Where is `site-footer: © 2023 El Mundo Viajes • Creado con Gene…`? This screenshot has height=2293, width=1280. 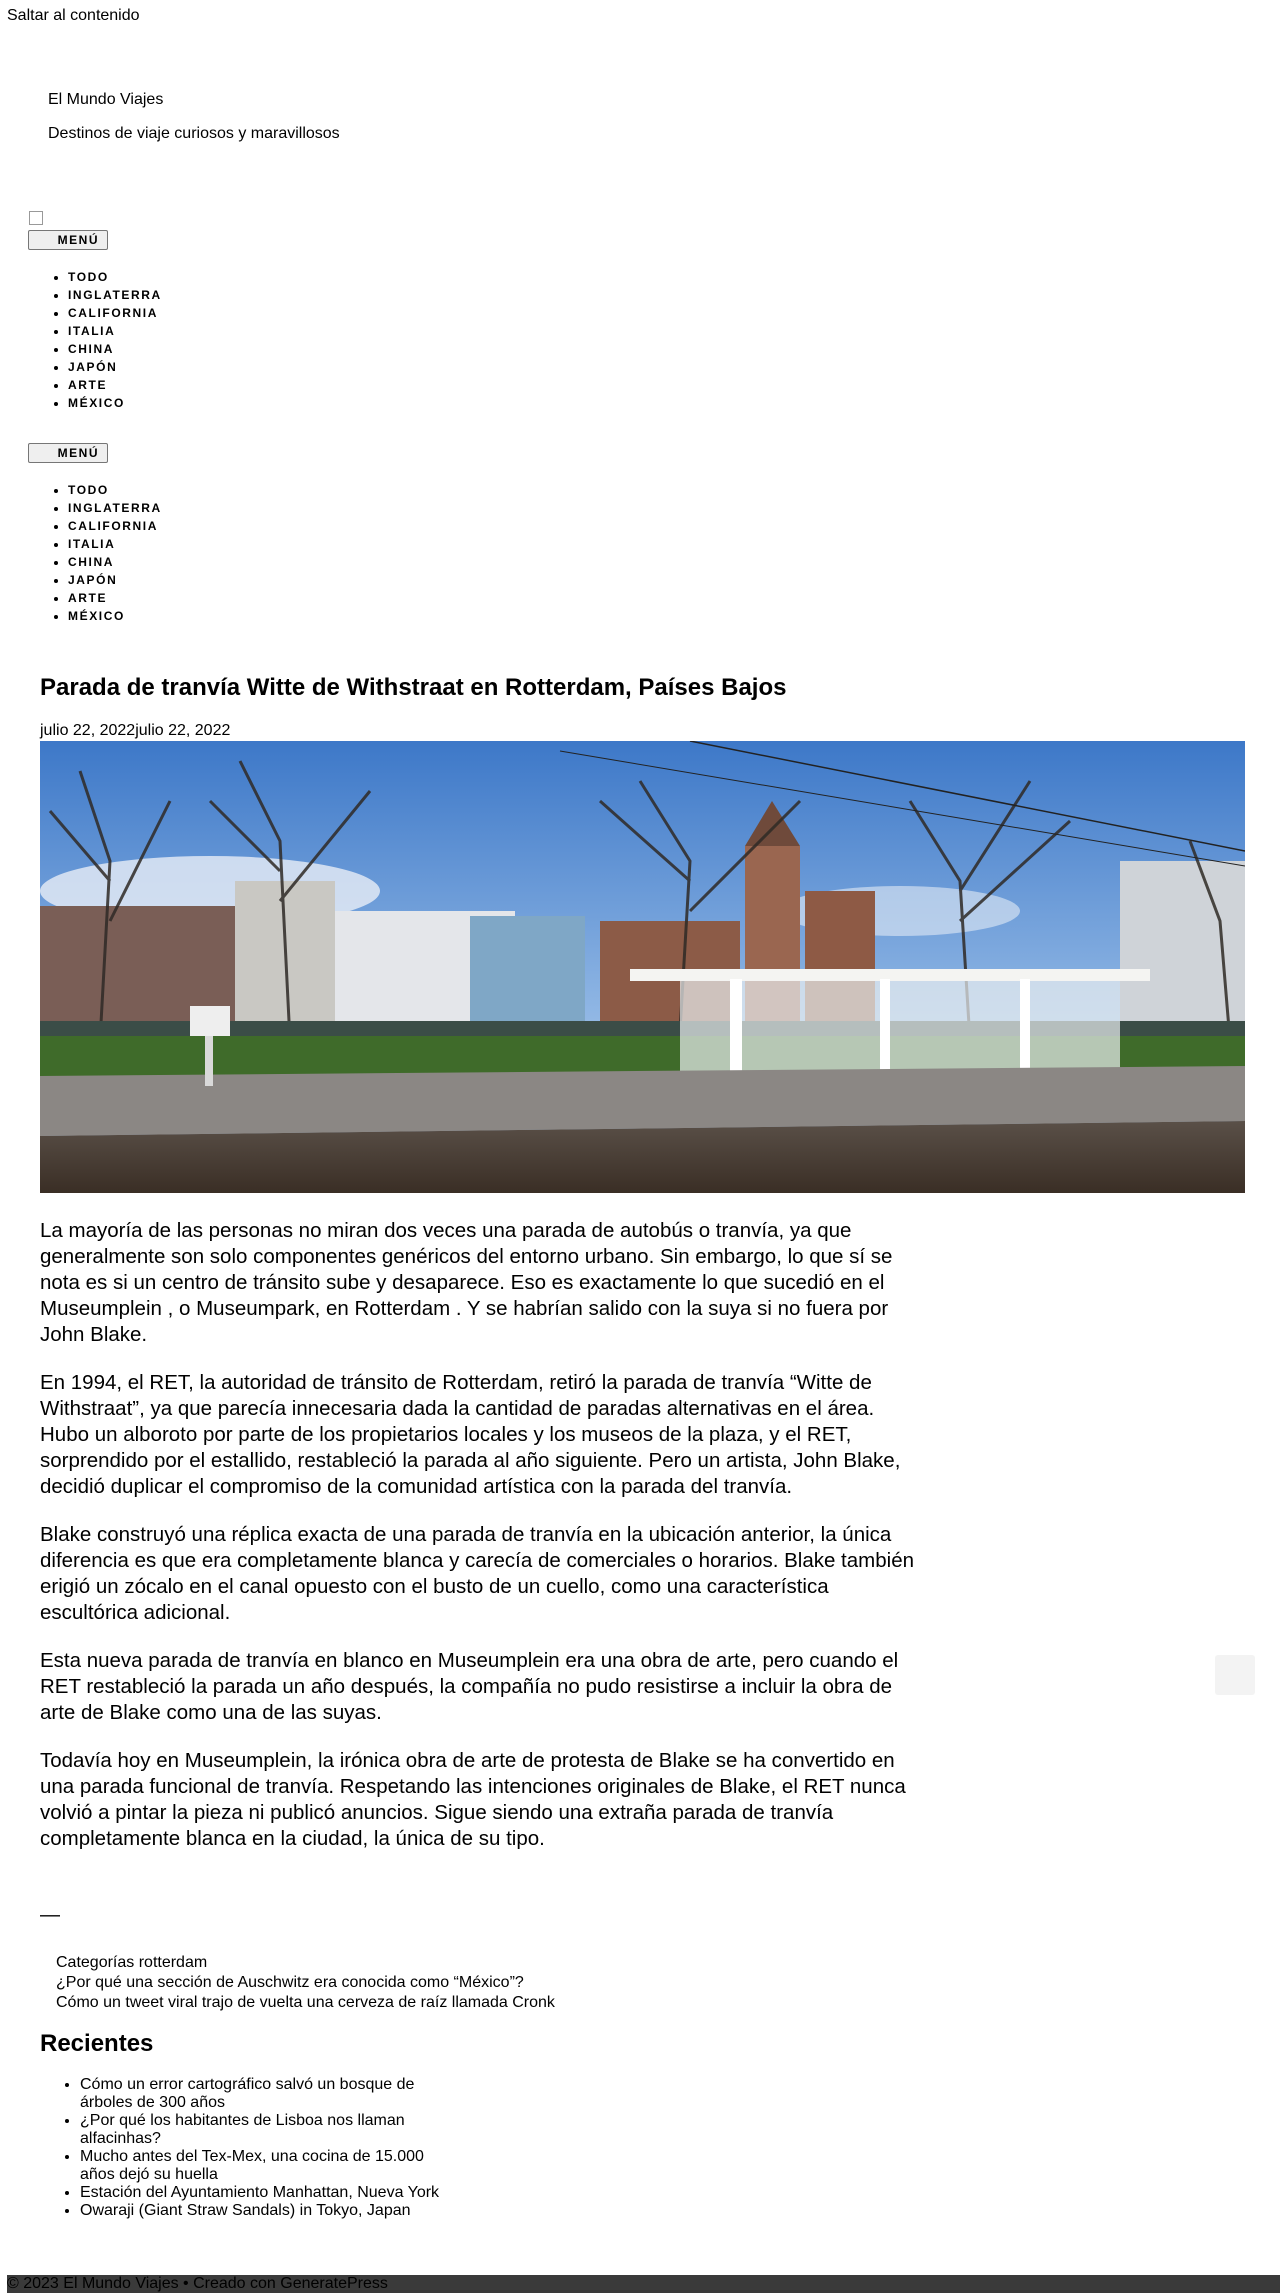
site-footer: © 2023 El Mundo Viajes • Creado con Gene… is located at coordinates (643, 2284).